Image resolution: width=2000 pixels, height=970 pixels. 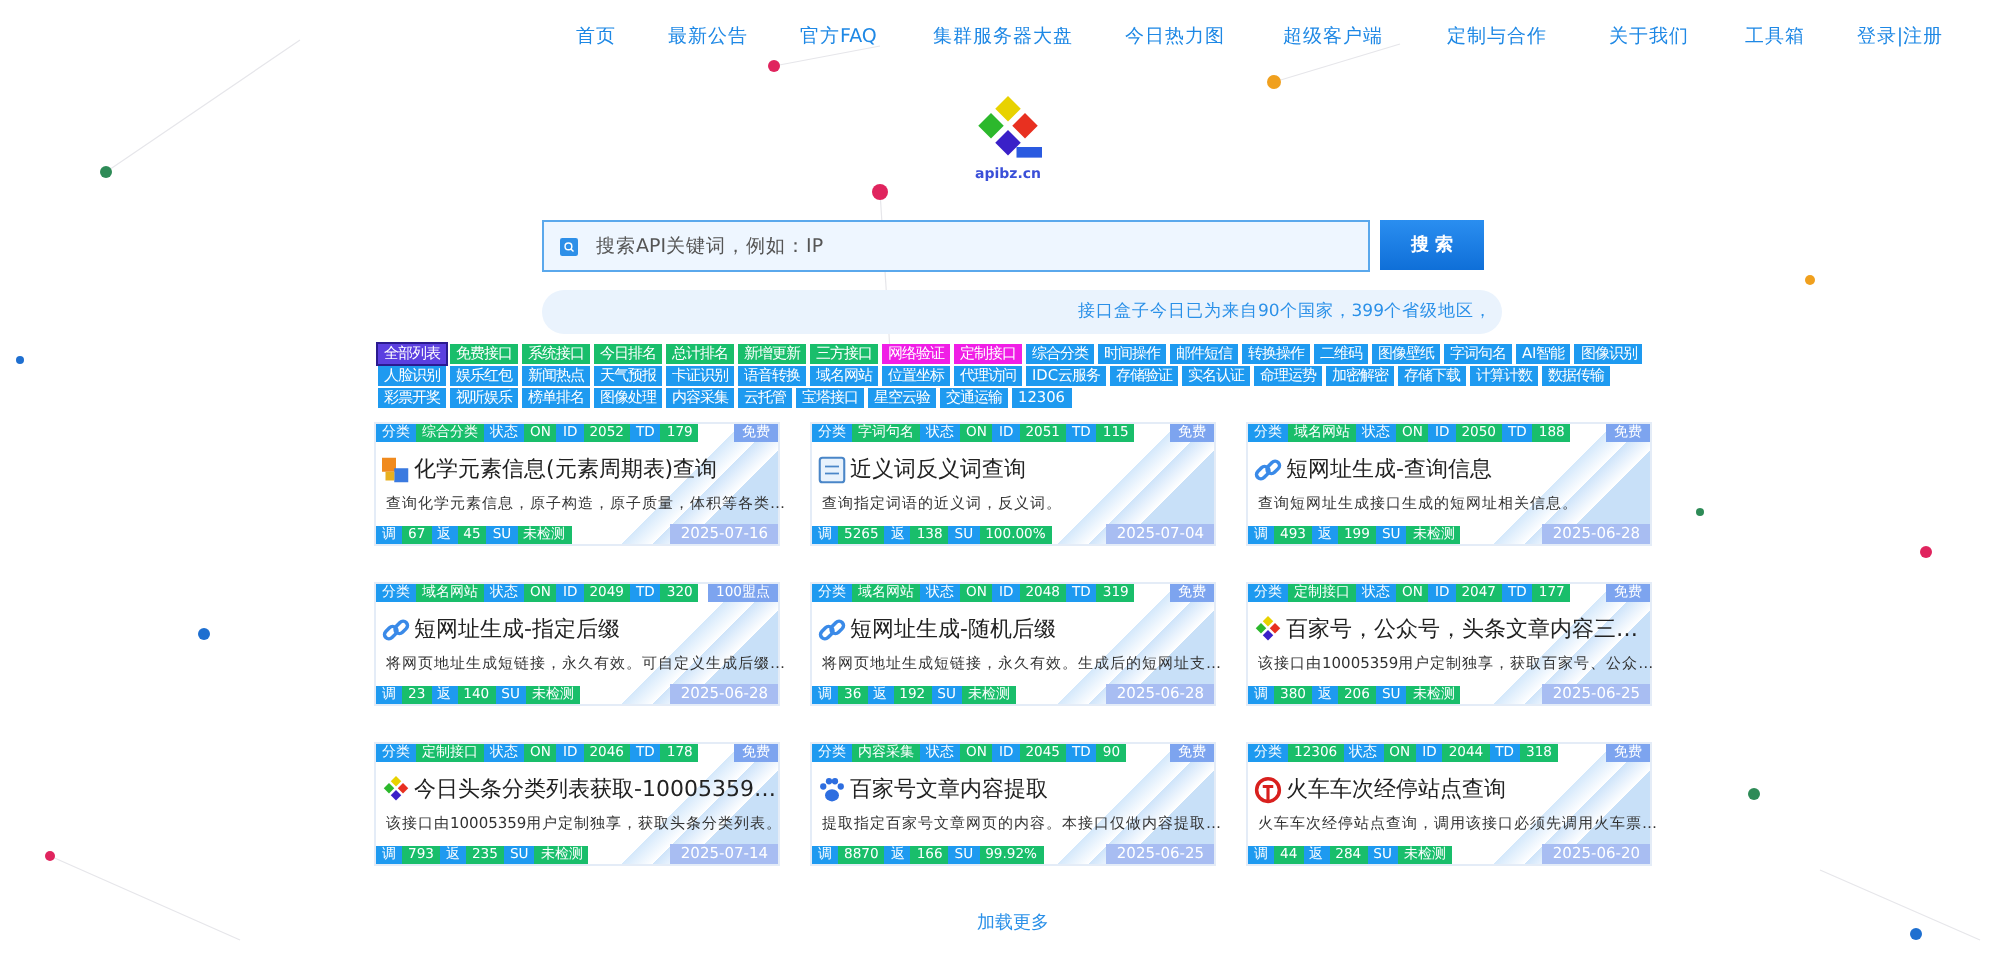 I want to click on card-title: 近义词反义词查询, so click(x=938, y=469).